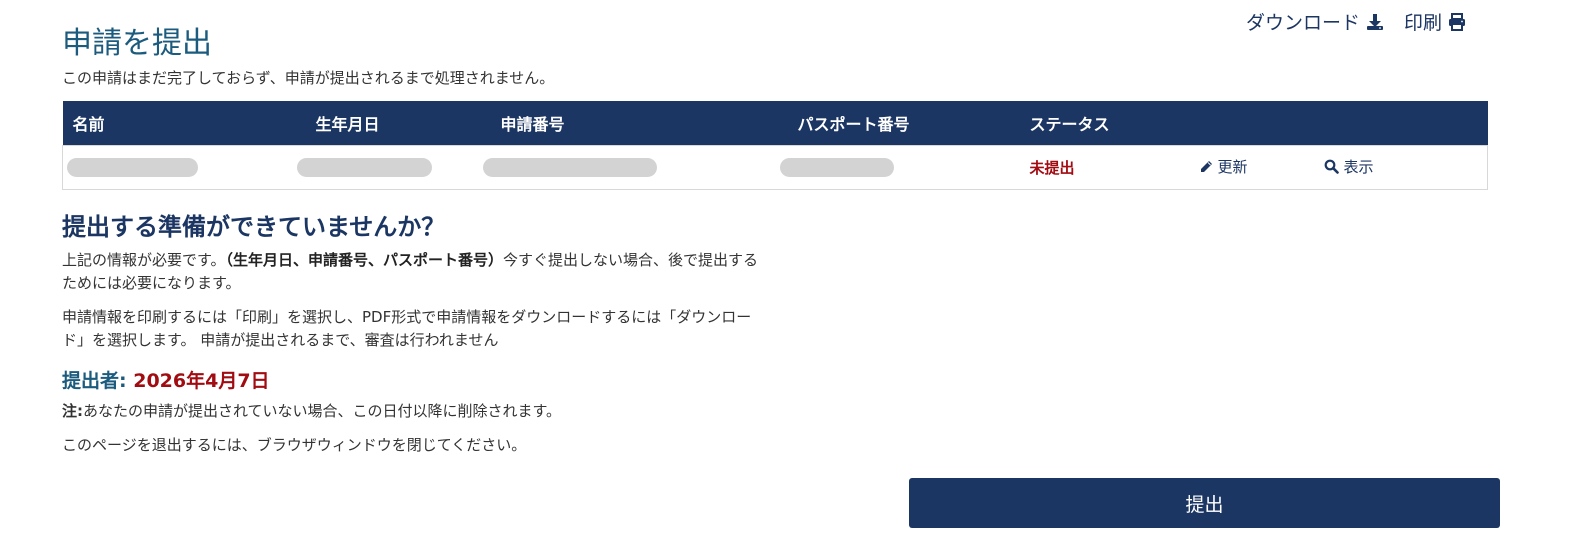 This screenshot has width=1587, height=537. I want to click on birthdate-cell, so click(393, 167).